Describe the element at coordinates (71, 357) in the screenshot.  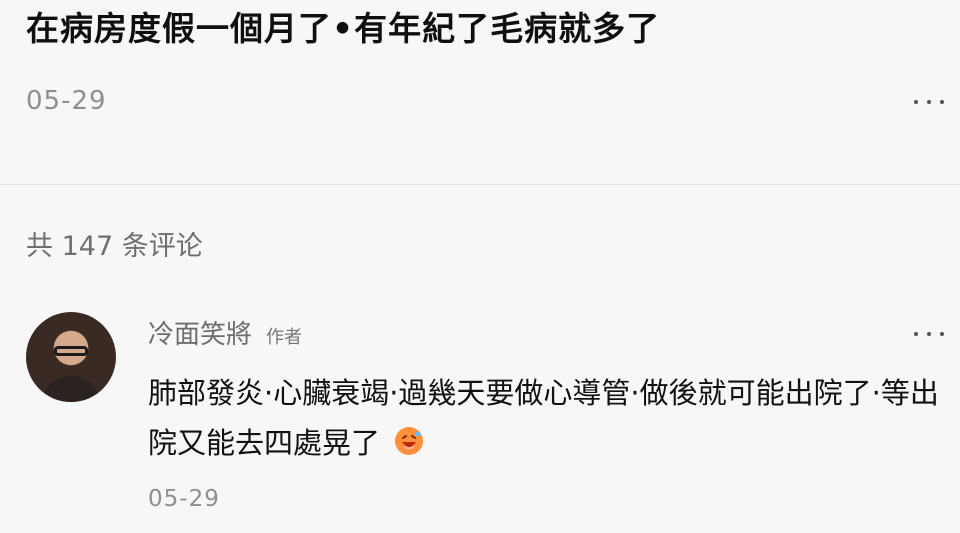
I see `avatar` at that location.